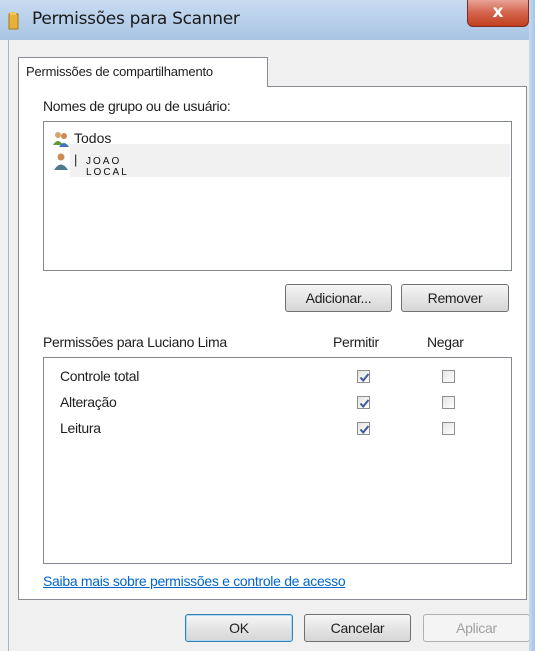 This screenshot has width=535, height=651. Describe the element at coordinates (143, 72) in the screenshot. I see `tab-sharing-permissions: Permissões de compartilhamento` at that location.